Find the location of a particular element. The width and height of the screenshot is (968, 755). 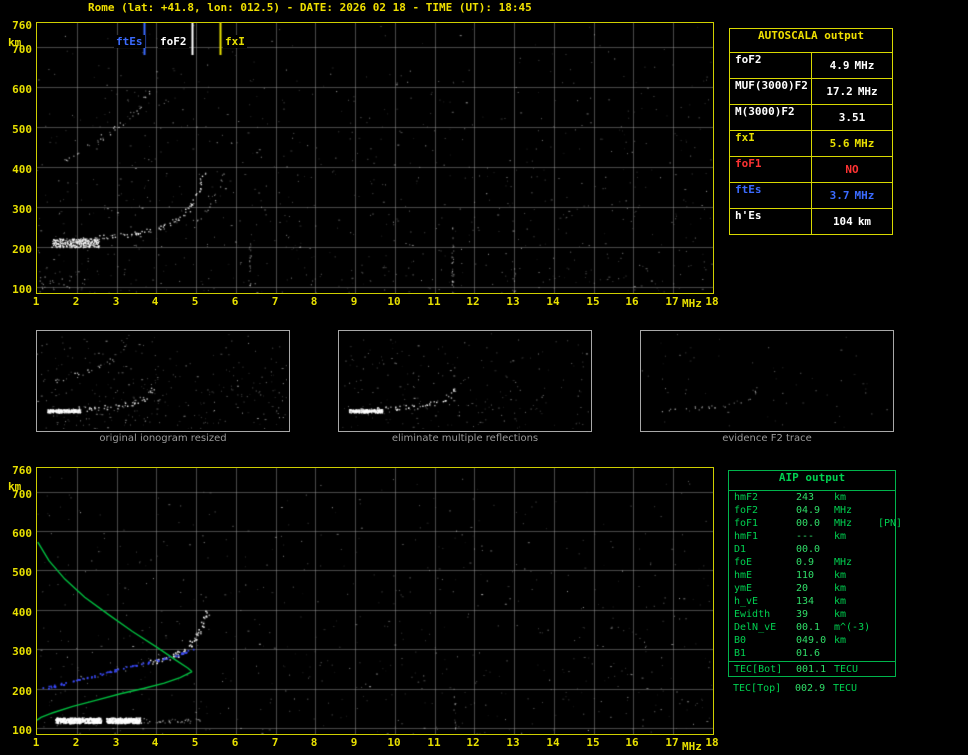

aip-val: 0.9 is located at coordinates (805, 562).